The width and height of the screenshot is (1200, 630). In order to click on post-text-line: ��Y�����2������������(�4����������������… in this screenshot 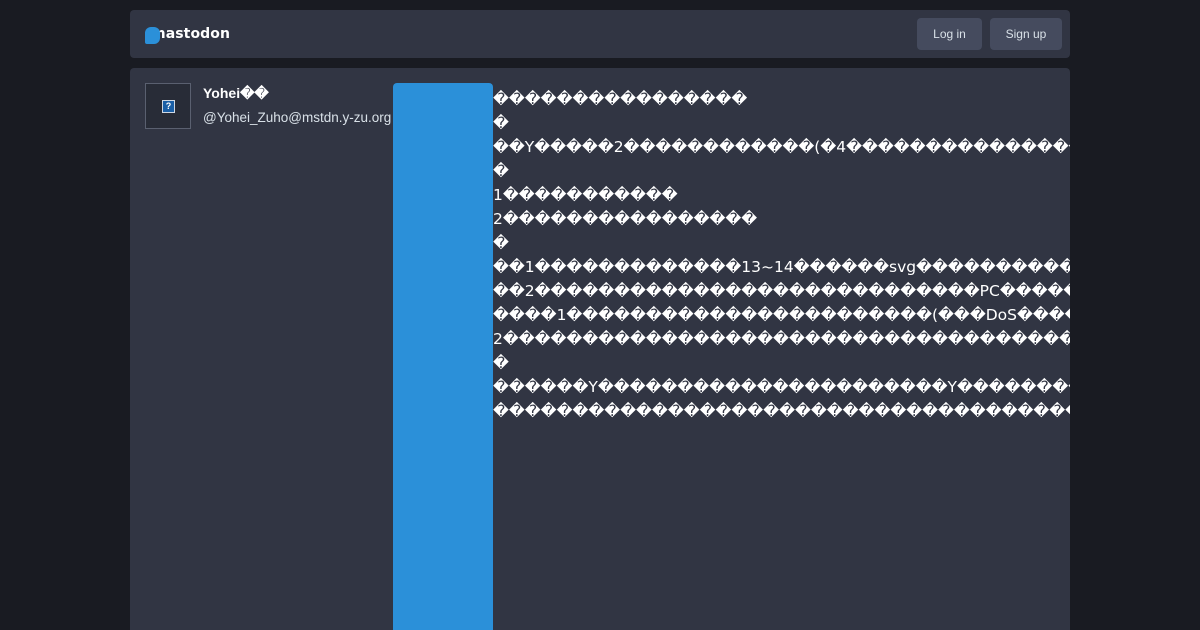, I will do `click(781, 147)`.